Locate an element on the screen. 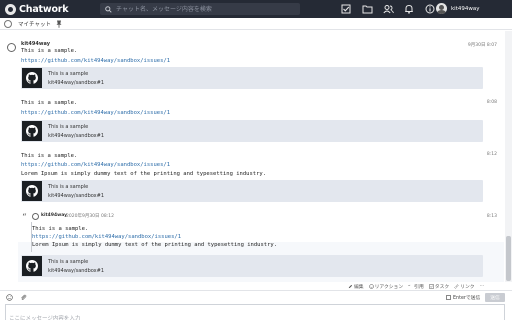 This screenshot has width=512, height=320. contacts-icon is located at coordinates (388, 9).